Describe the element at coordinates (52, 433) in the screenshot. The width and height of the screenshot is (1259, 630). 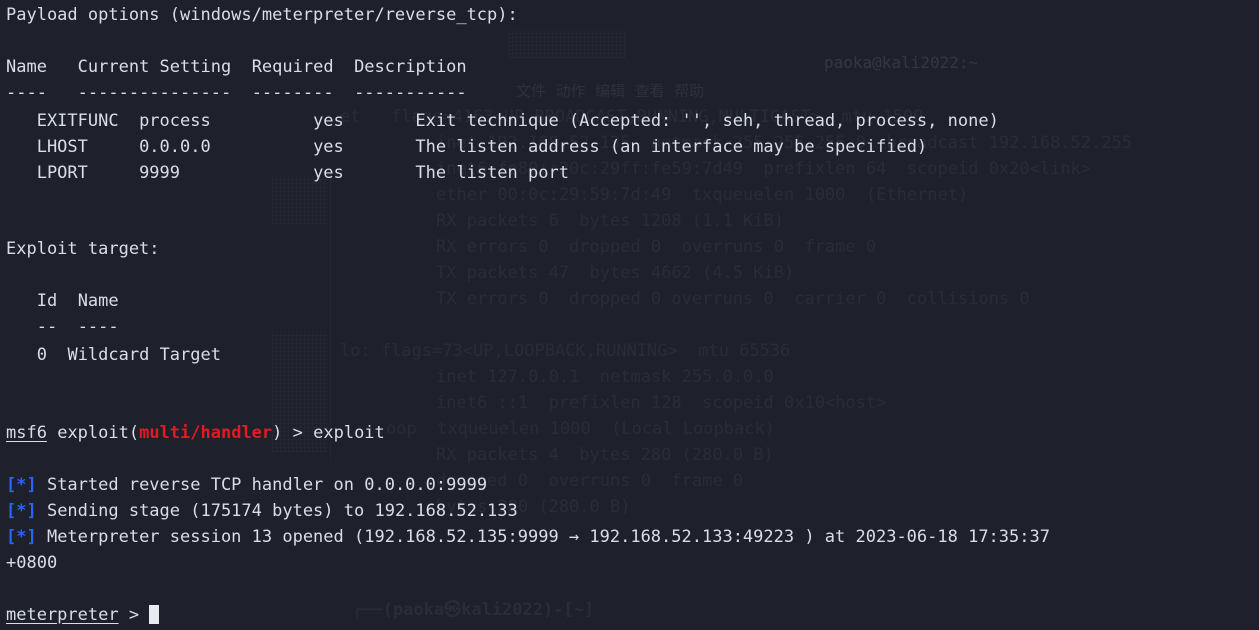
I see `msf-prompt-space` at that location.